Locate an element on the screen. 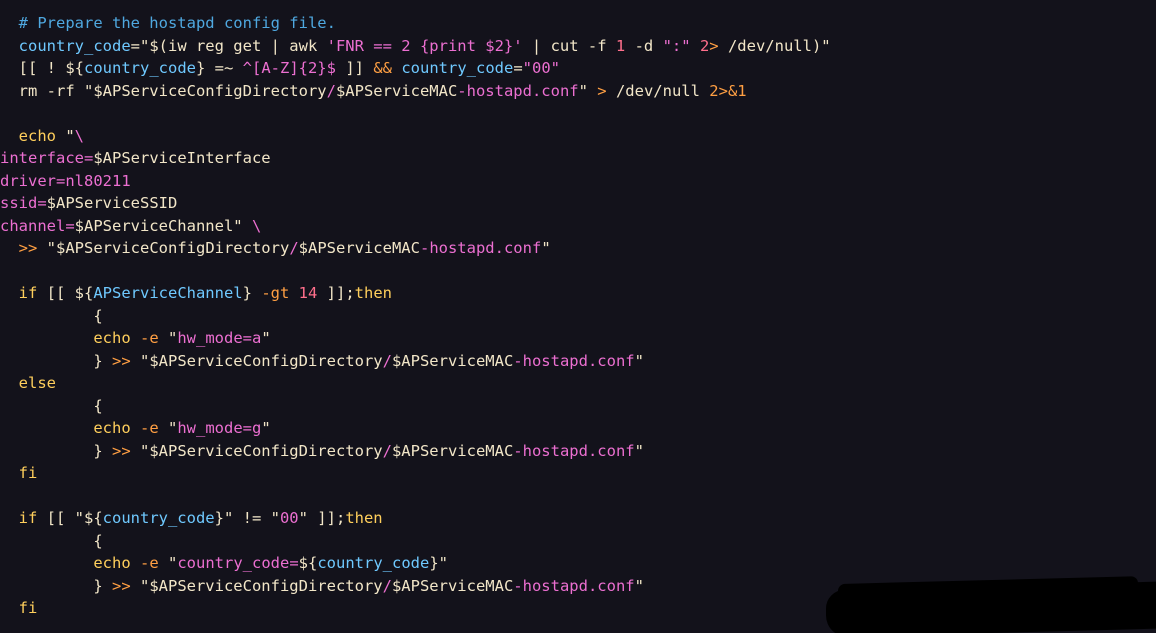  code-token-number: 2 is located at coordinates (704, 45).